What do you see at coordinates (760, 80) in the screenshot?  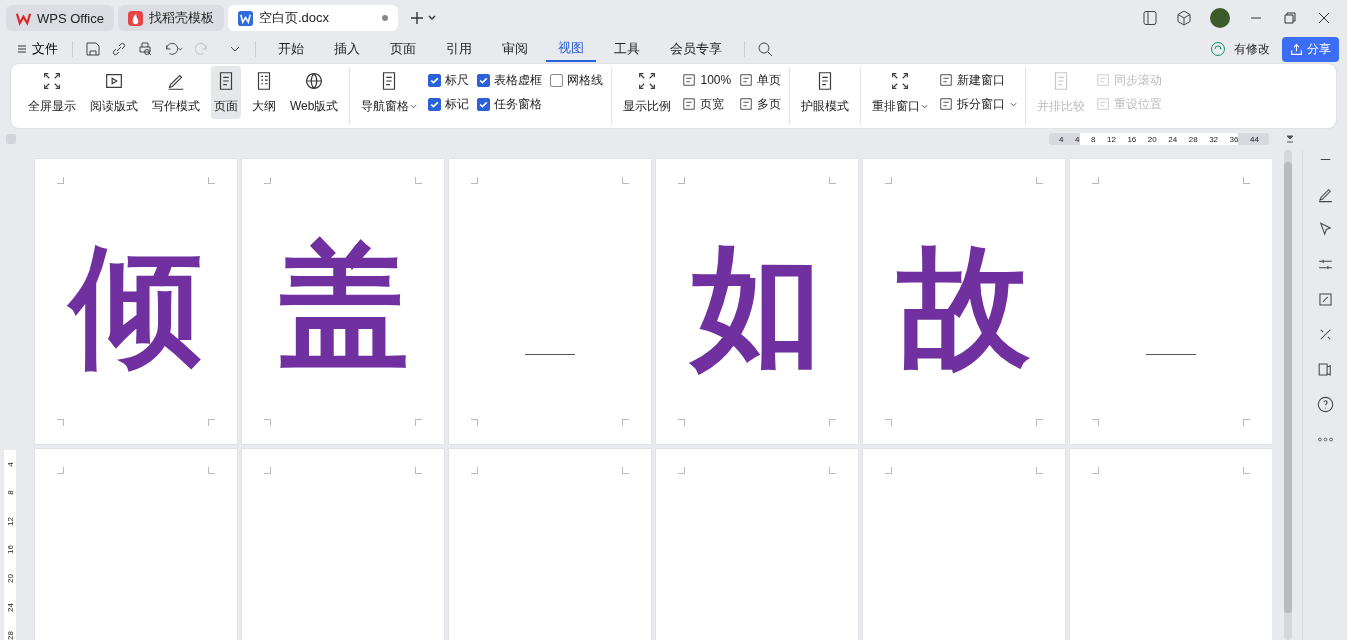 I see `ribbon-button: 单页` at bounding box center [760, 80].